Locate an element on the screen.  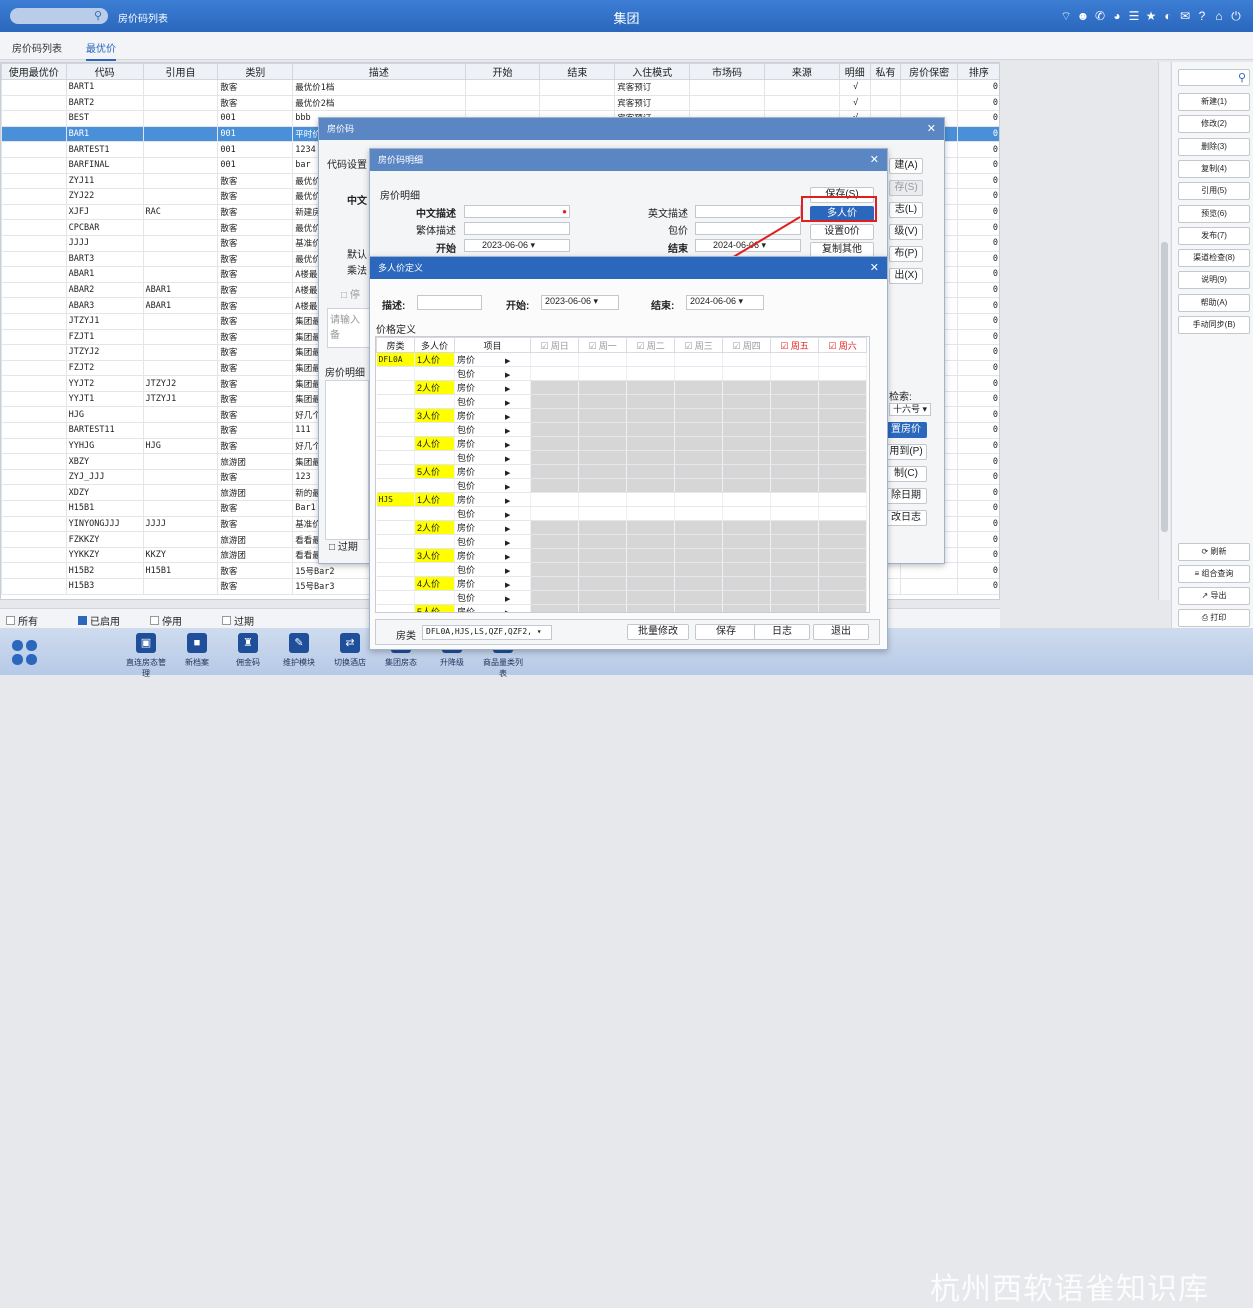
price-row: 5人价房价 ▶ is located at coordinates (621, 471).